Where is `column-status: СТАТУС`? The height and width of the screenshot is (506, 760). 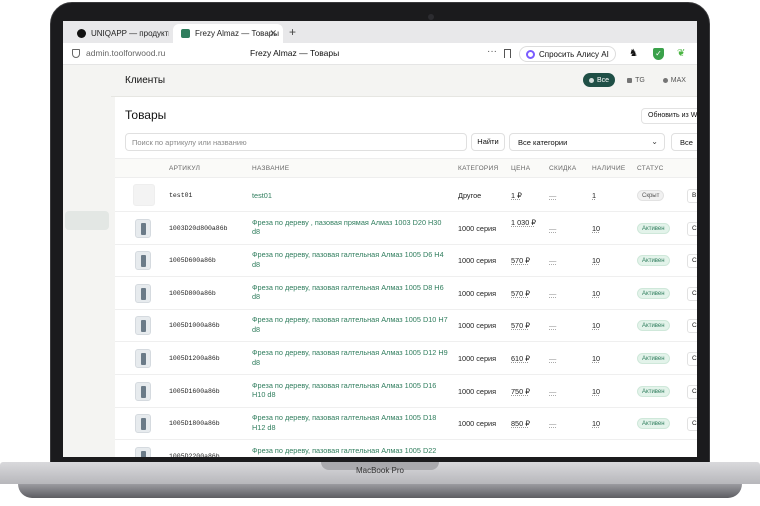 column-status: СТАТУС is located at coordinates (650, 168).